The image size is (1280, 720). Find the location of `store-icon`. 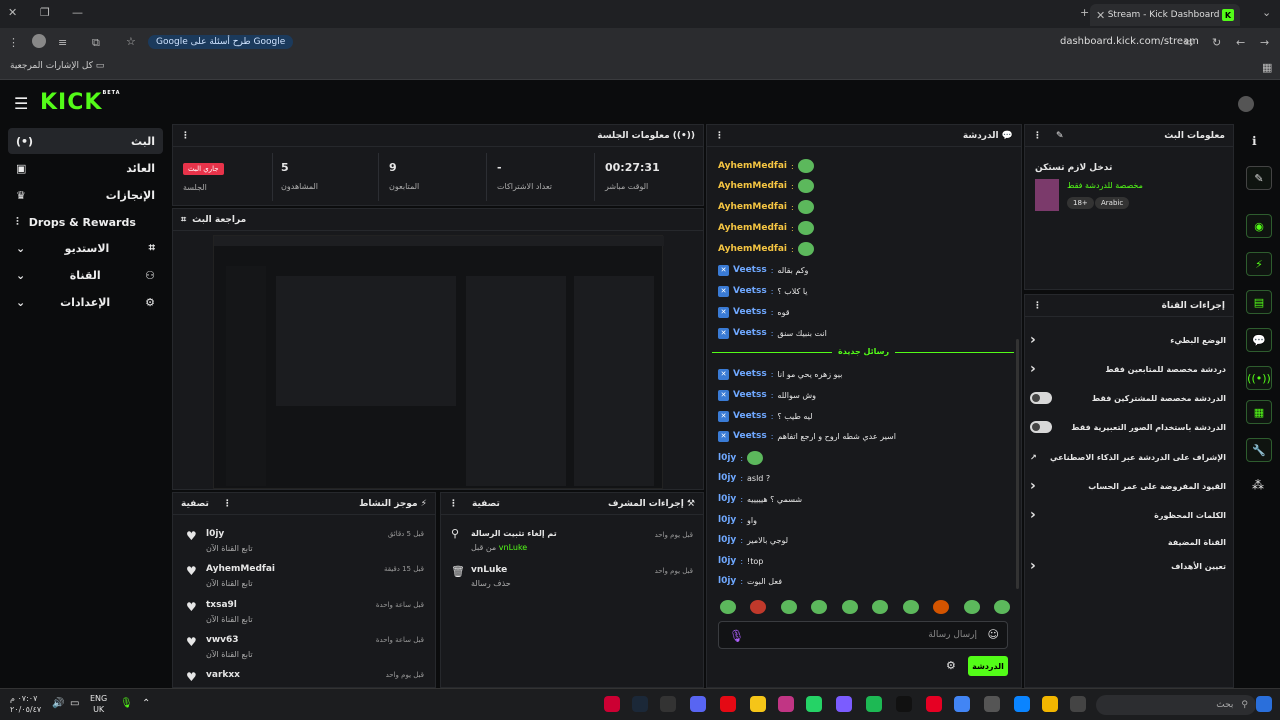

store-icon is located at coordinates (992, 704).